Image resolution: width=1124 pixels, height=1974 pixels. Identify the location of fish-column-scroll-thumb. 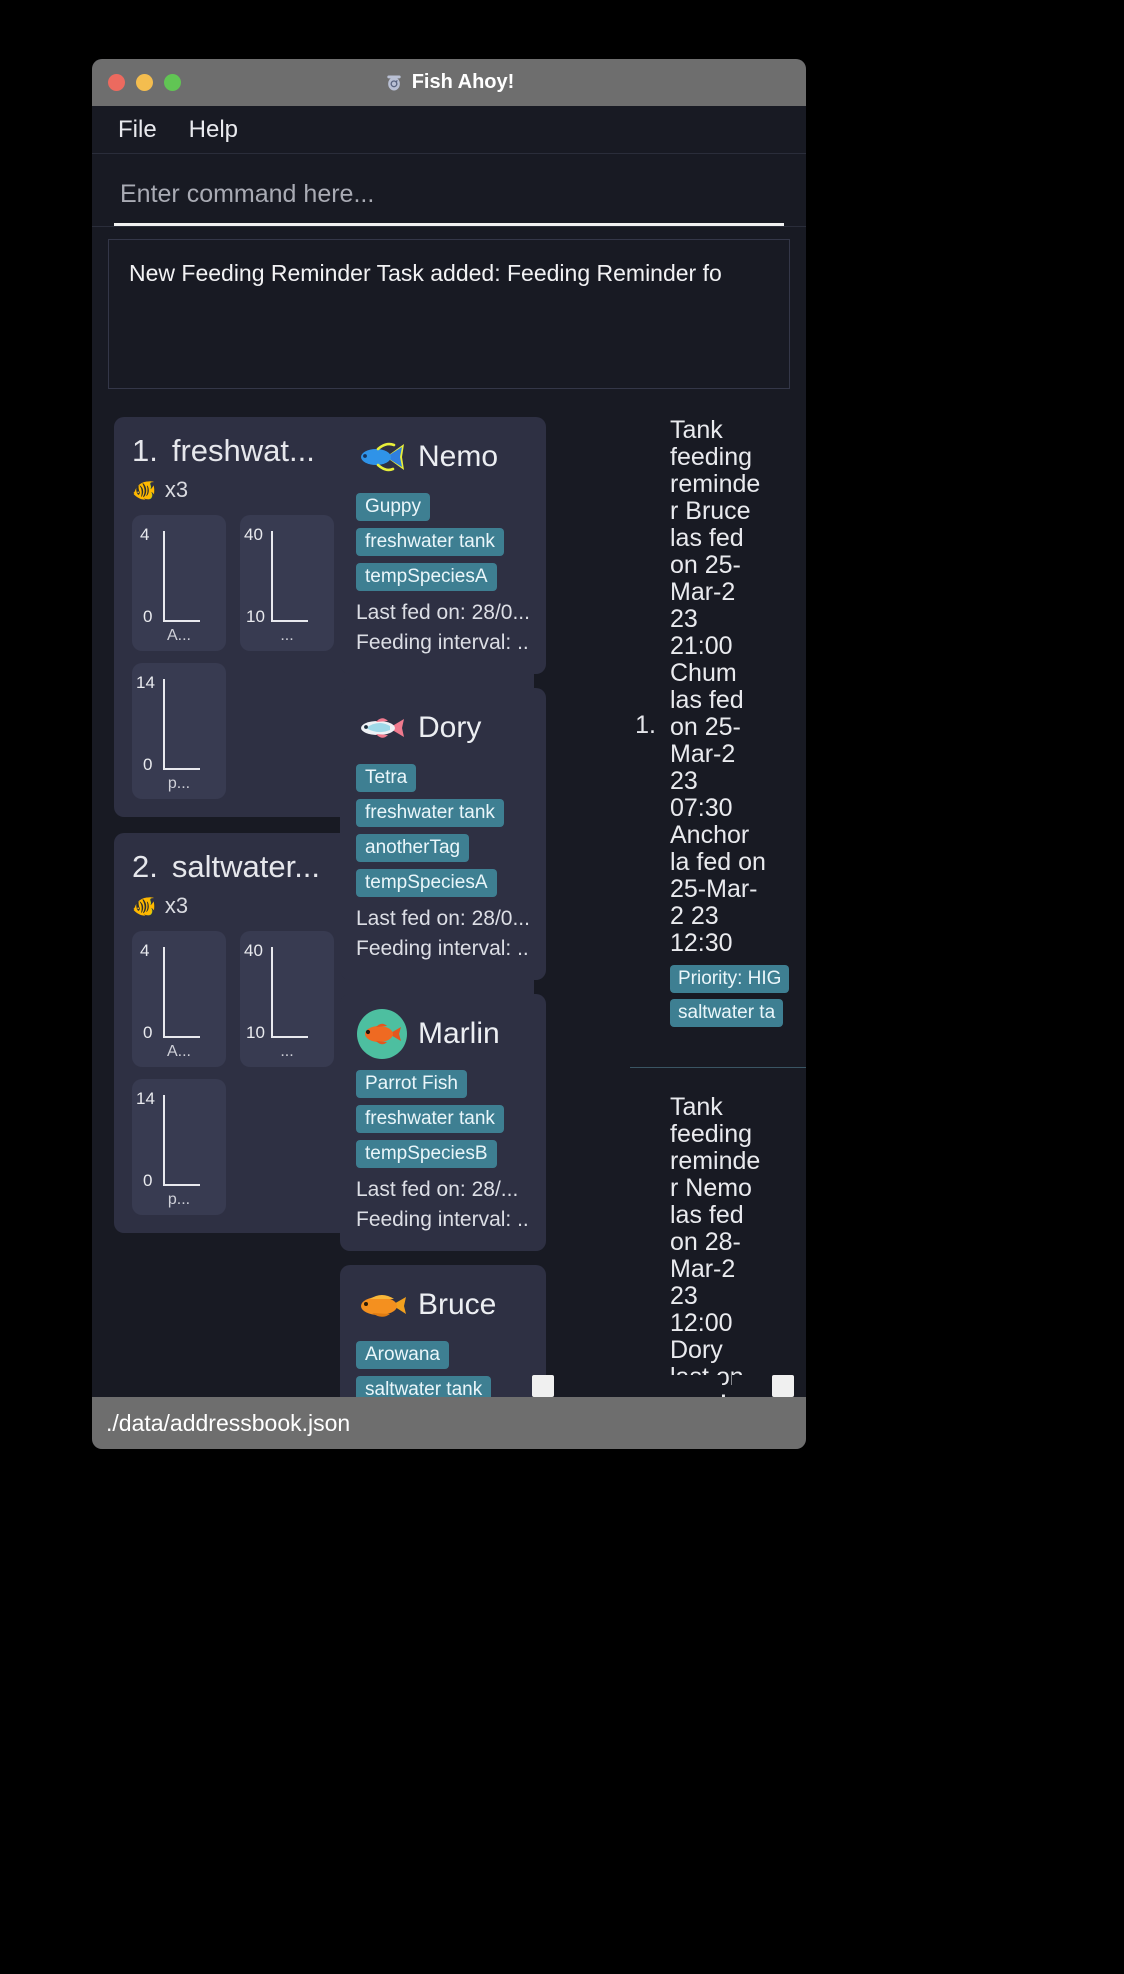
(543, 1386).